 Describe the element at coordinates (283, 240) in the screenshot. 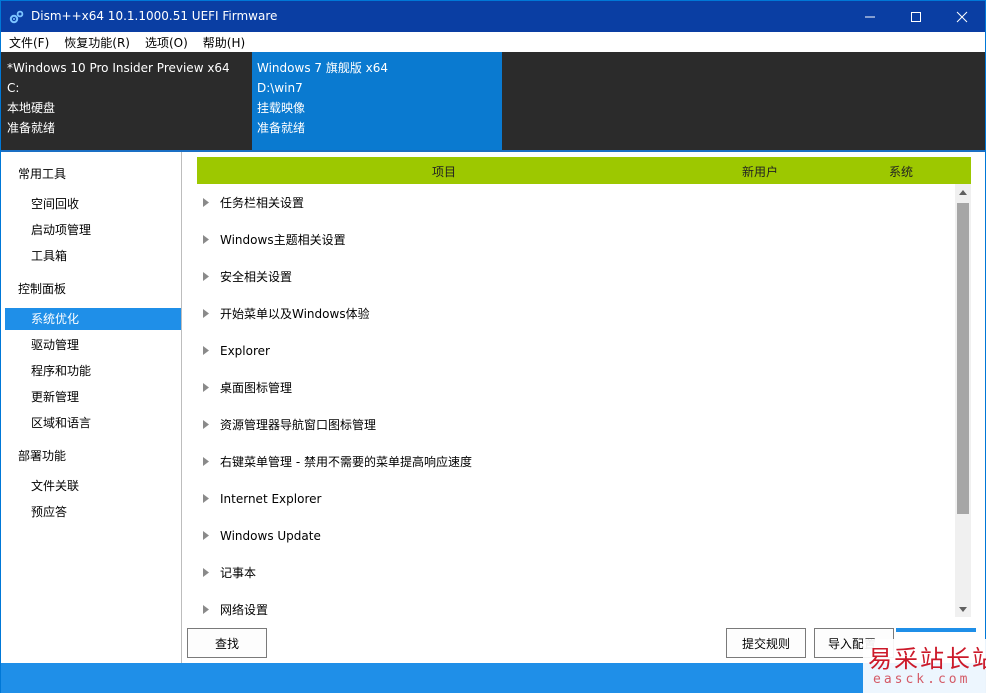

I see `list-item-label: Windows主题相关设置` at that location.